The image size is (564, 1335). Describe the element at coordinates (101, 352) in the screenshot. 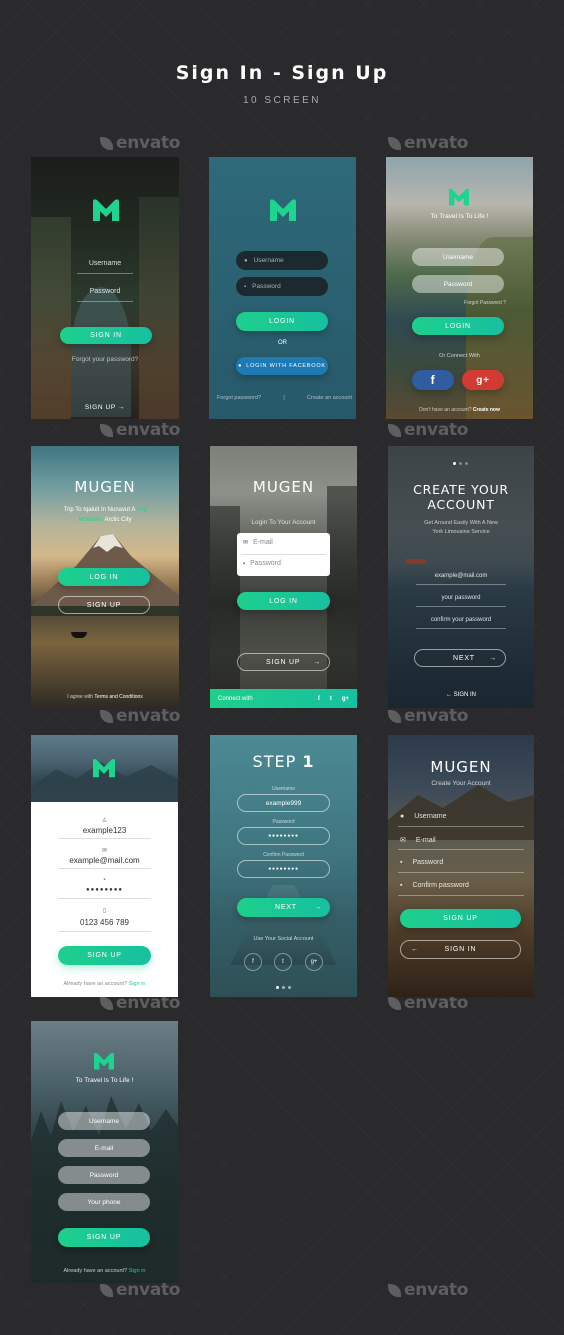

I see `river-bg` at that location.